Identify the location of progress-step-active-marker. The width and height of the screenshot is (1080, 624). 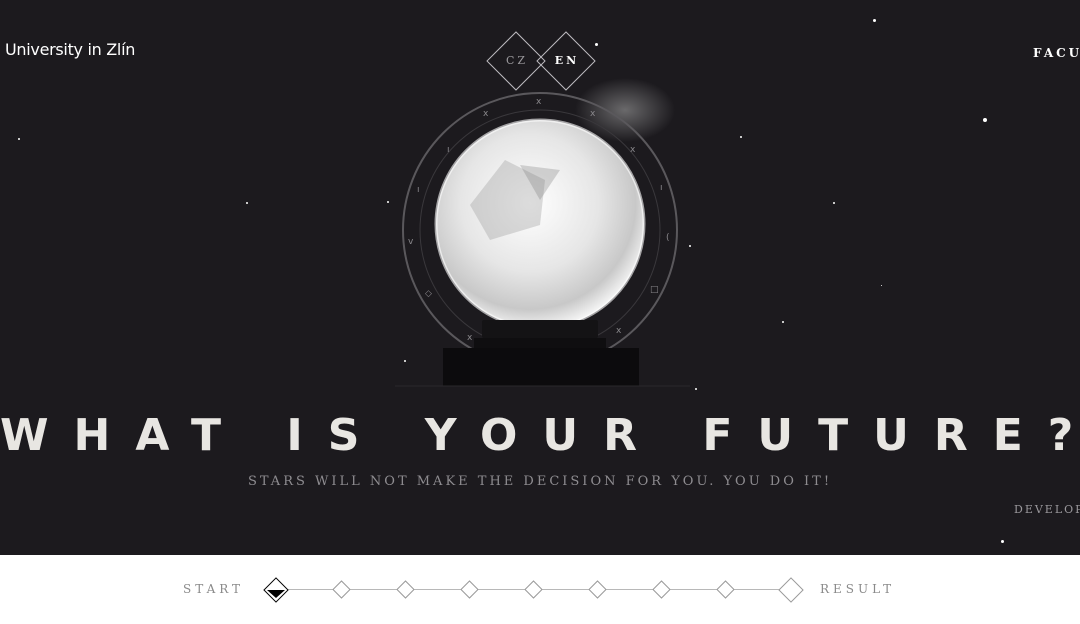
(276, 594).